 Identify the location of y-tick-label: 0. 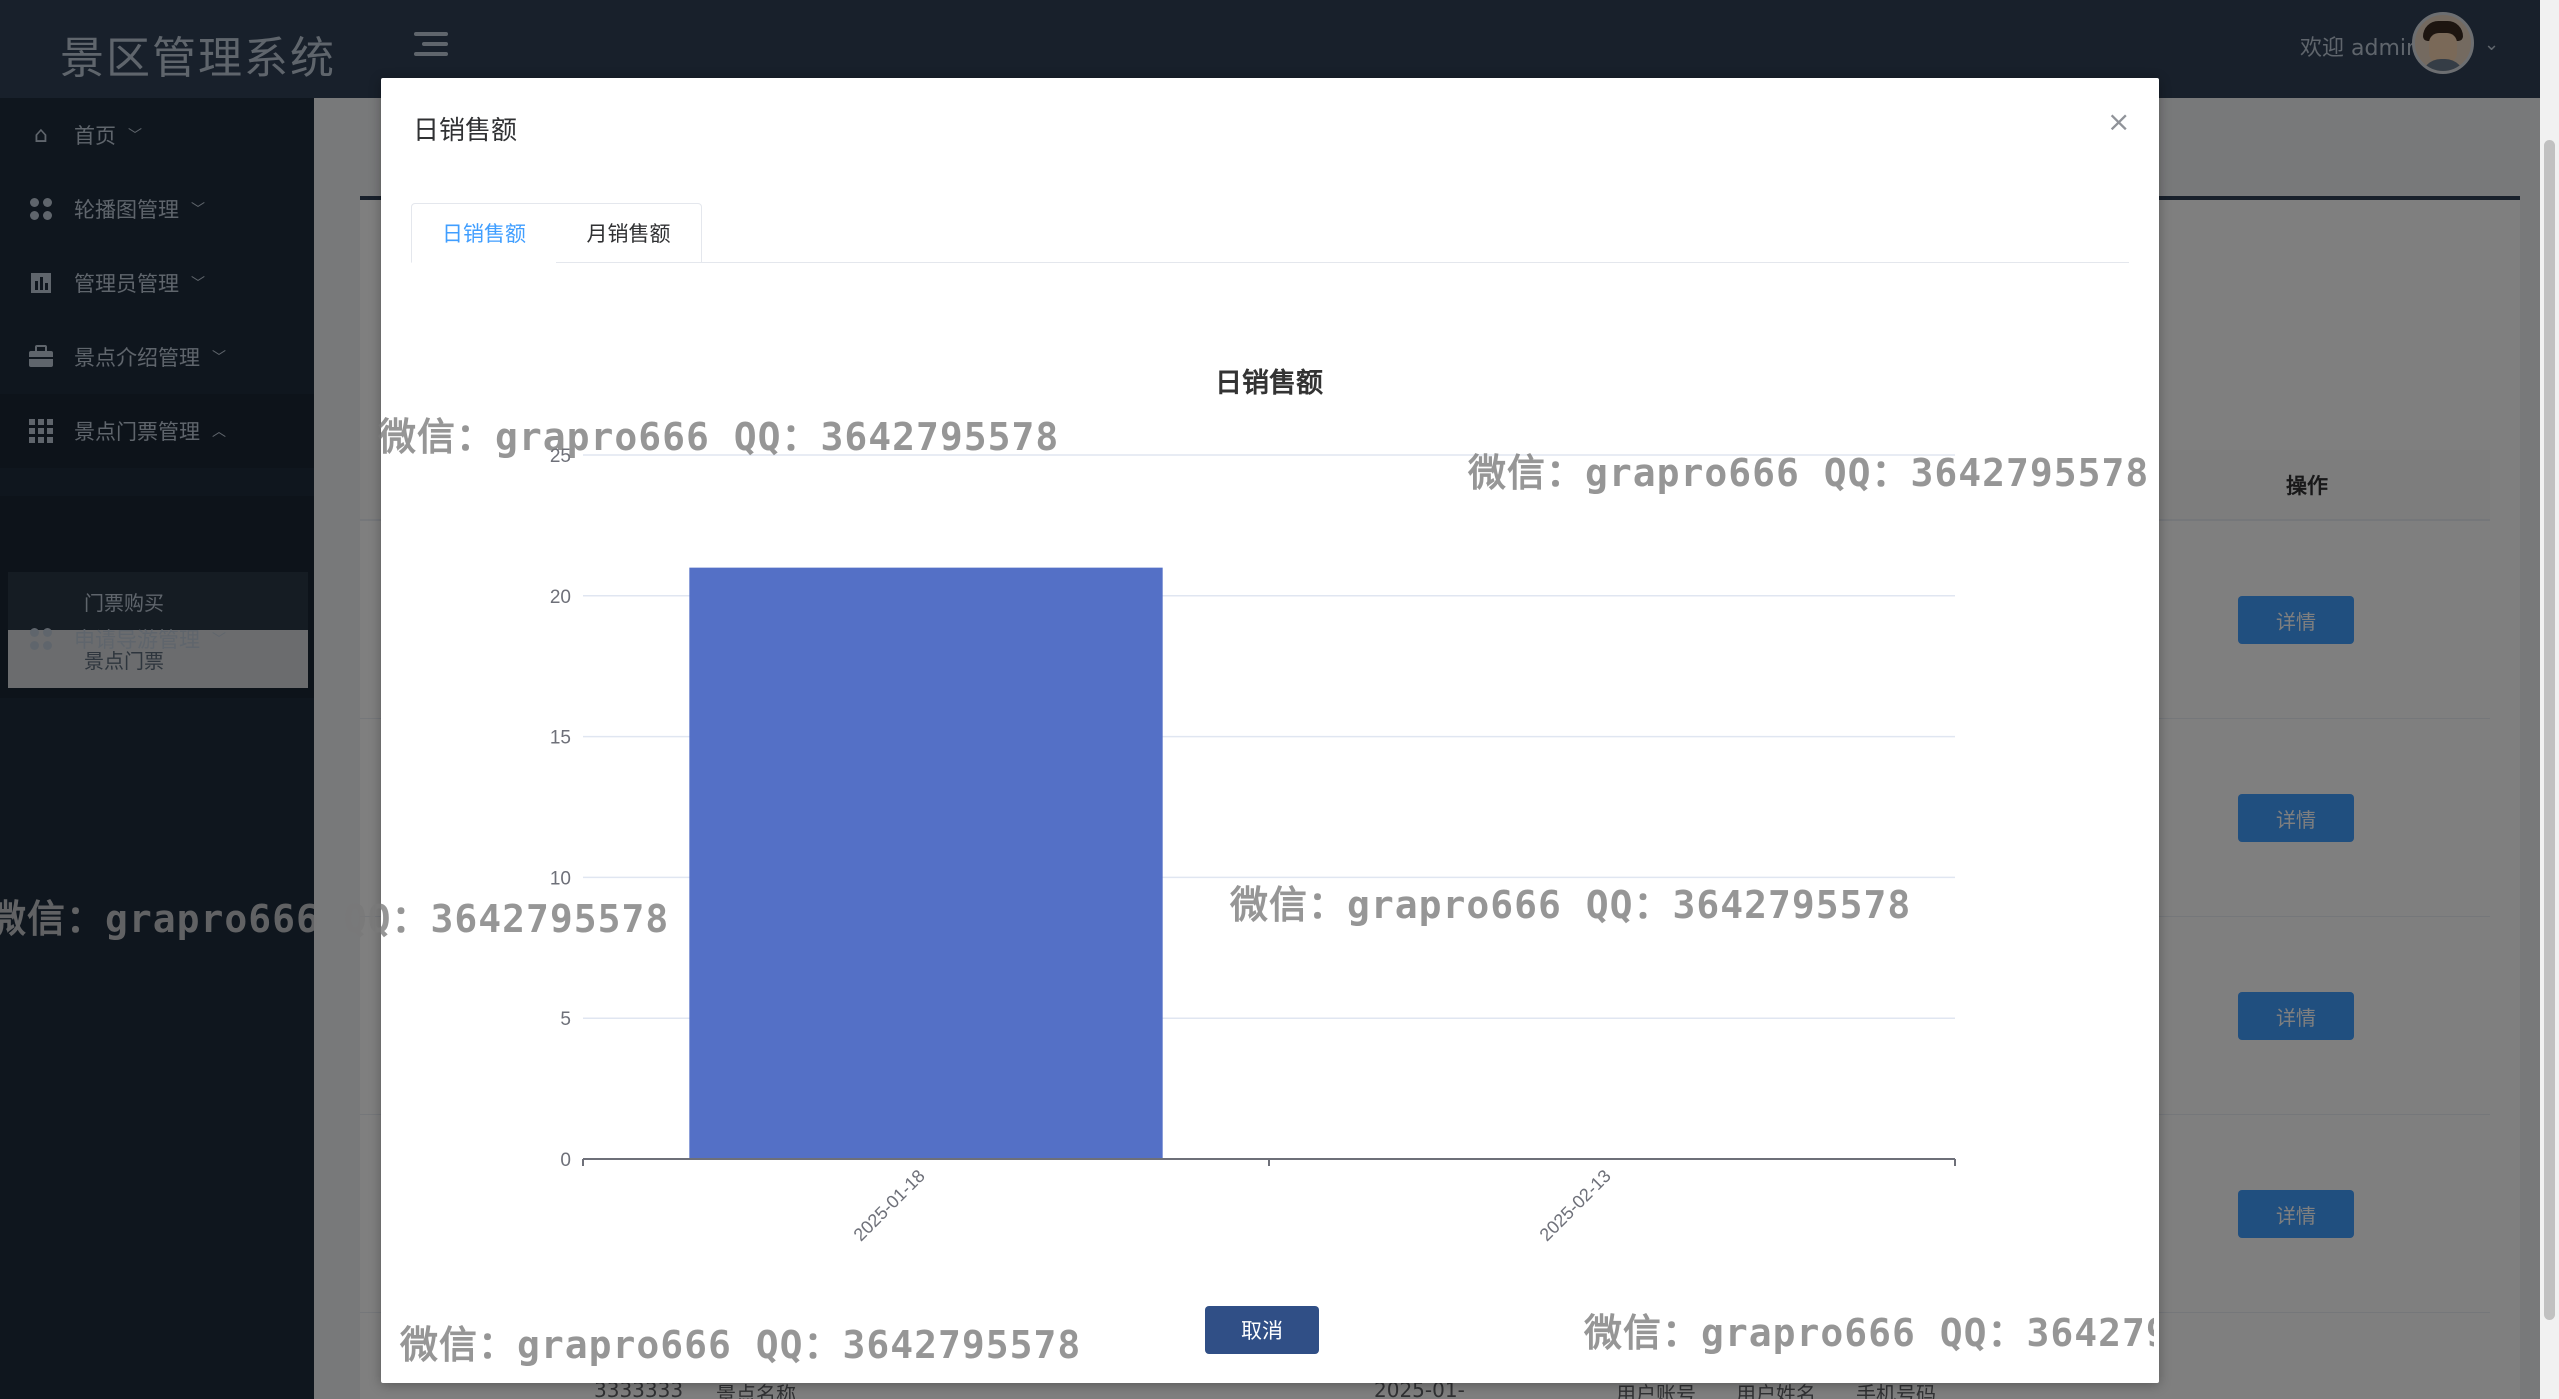
(565, 1160).